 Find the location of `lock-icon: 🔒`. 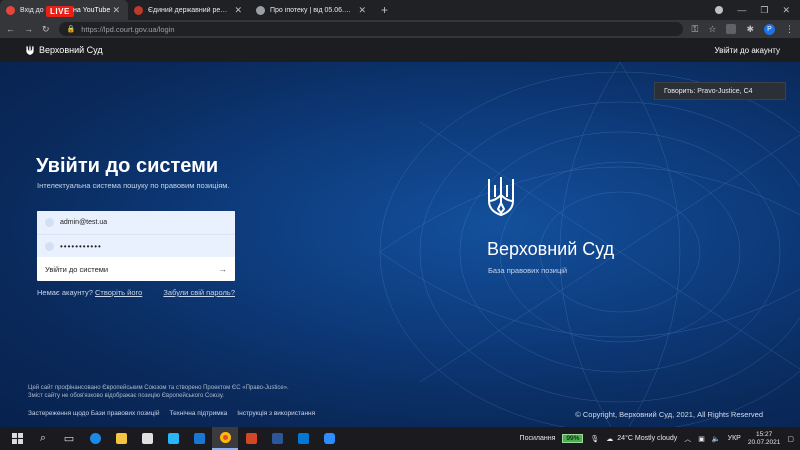

lock-icon: 🔒 is located at coordinates (71, 29).